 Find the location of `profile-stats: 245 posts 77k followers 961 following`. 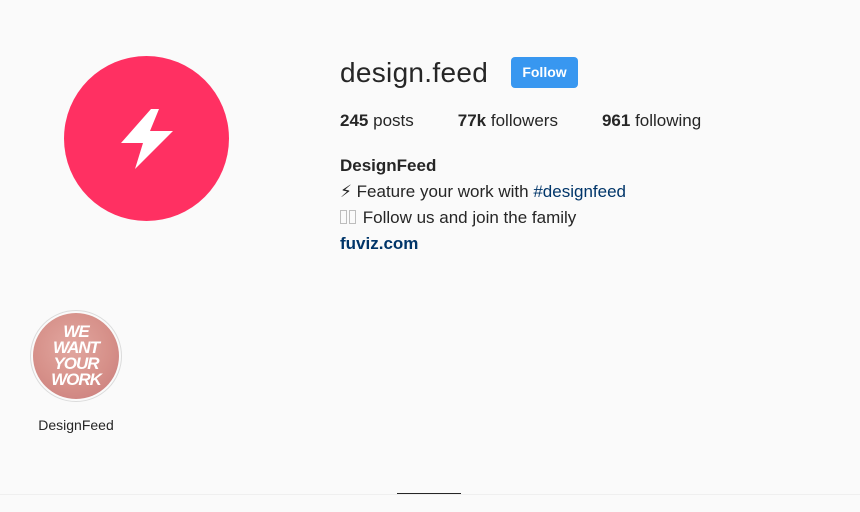

profile-stats: 245 posts 77k followers 961 following is located at coordinates (520, 121).